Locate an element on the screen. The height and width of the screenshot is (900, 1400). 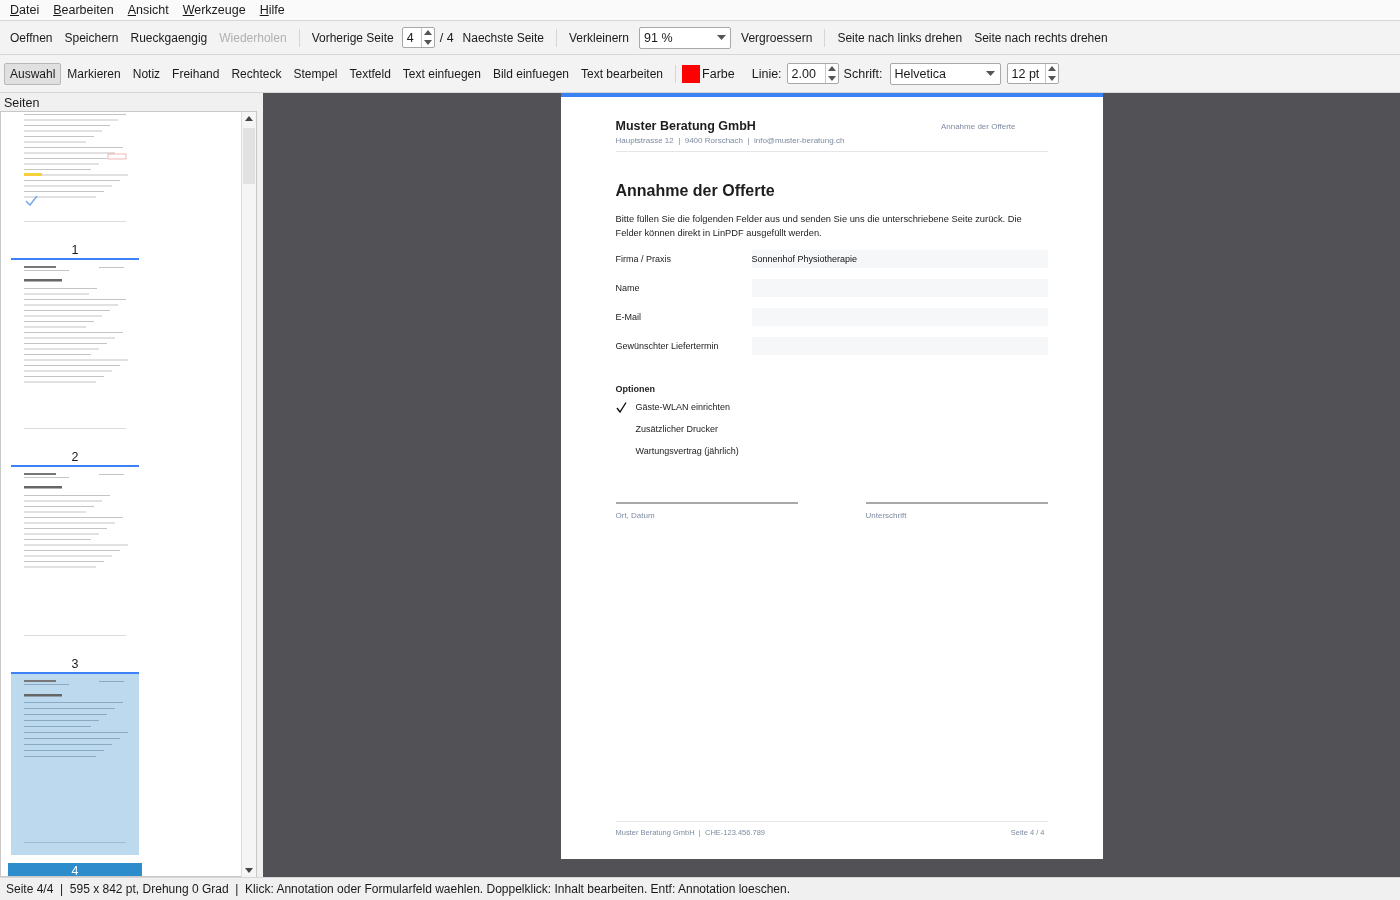
toolbar-button: Speichern is located at coordinates (91, 37).